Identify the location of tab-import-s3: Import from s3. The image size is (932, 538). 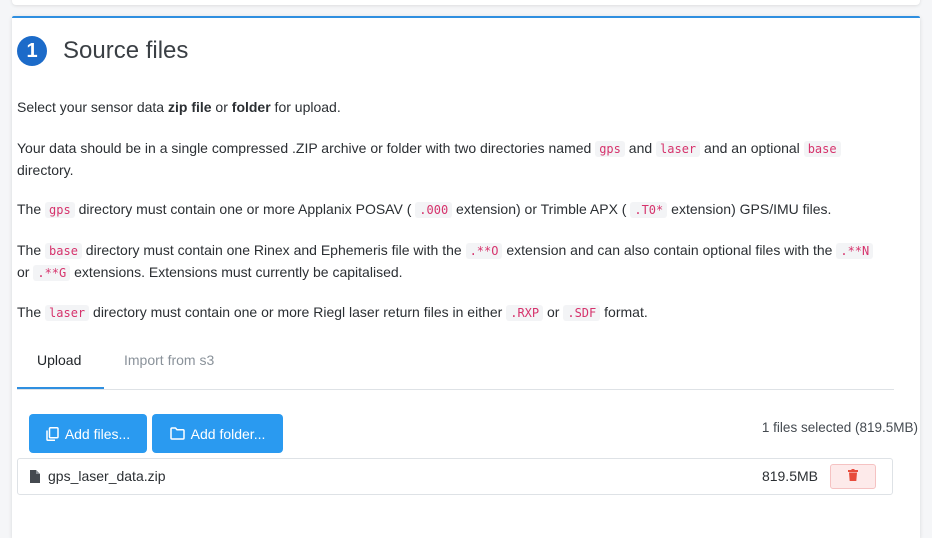
(169, 367).